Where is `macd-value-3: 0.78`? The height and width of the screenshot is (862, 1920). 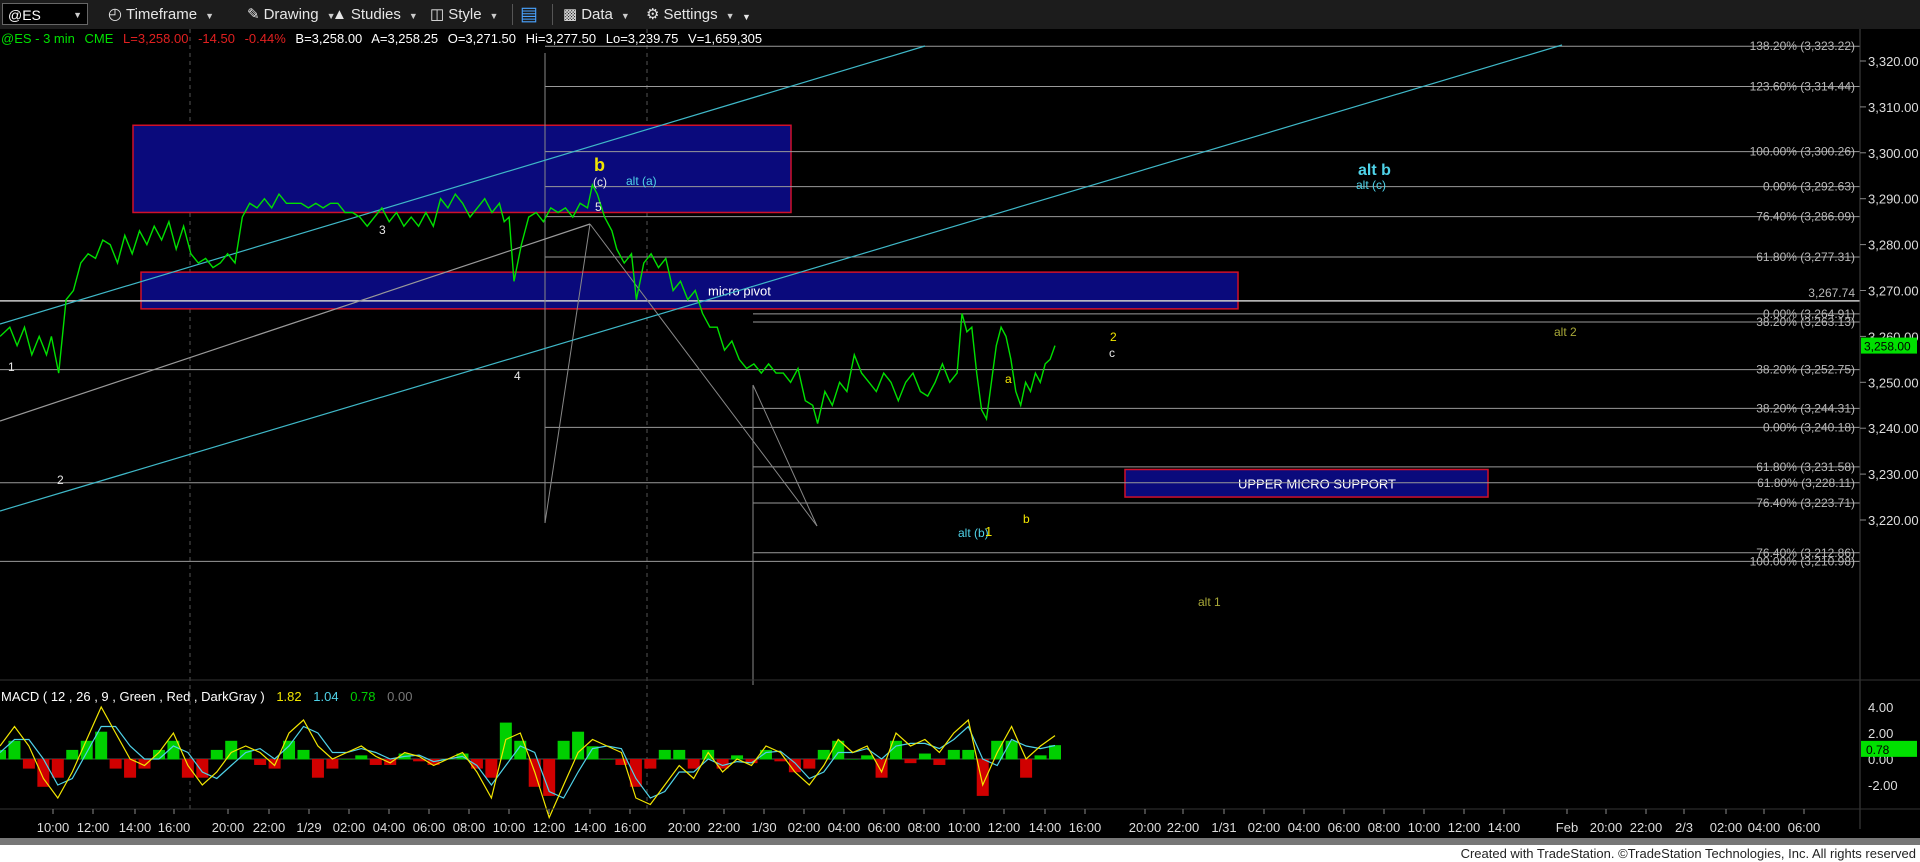
macd-value-3: 0.78 is located at coordinates (362, 696).